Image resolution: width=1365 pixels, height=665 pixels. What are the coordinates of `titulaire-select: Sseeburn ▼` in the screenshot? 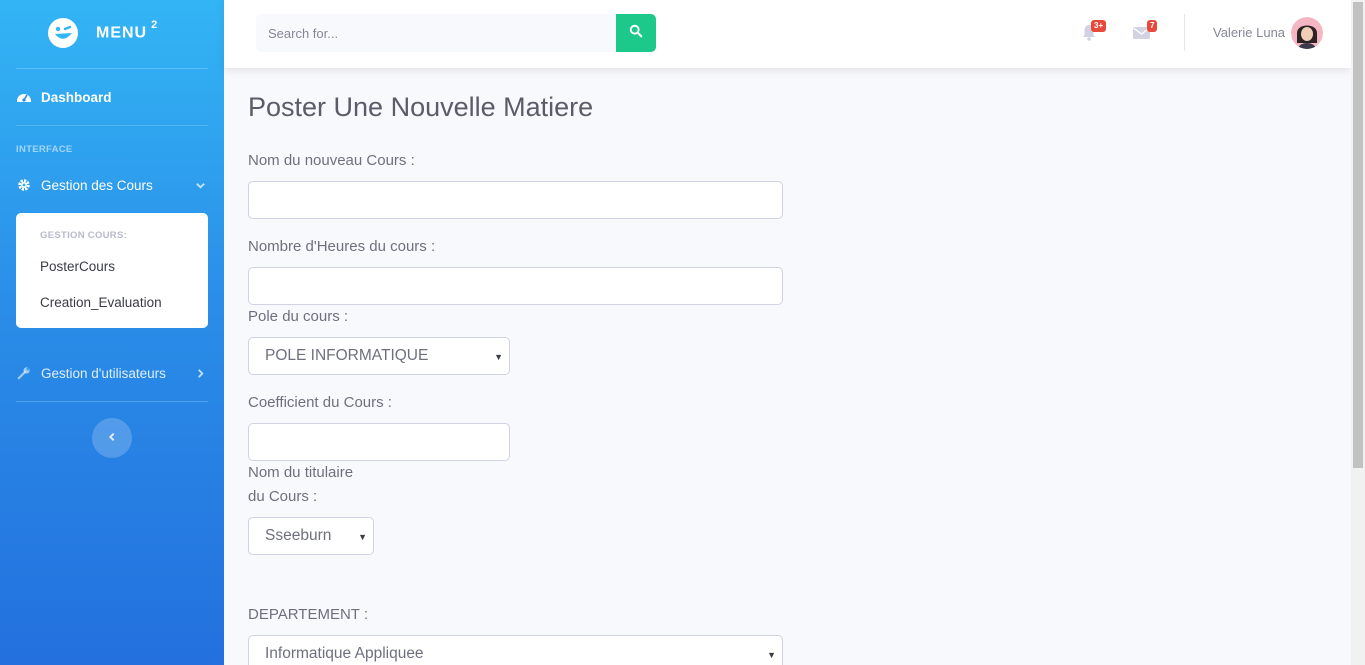 It's located at (311, 536).